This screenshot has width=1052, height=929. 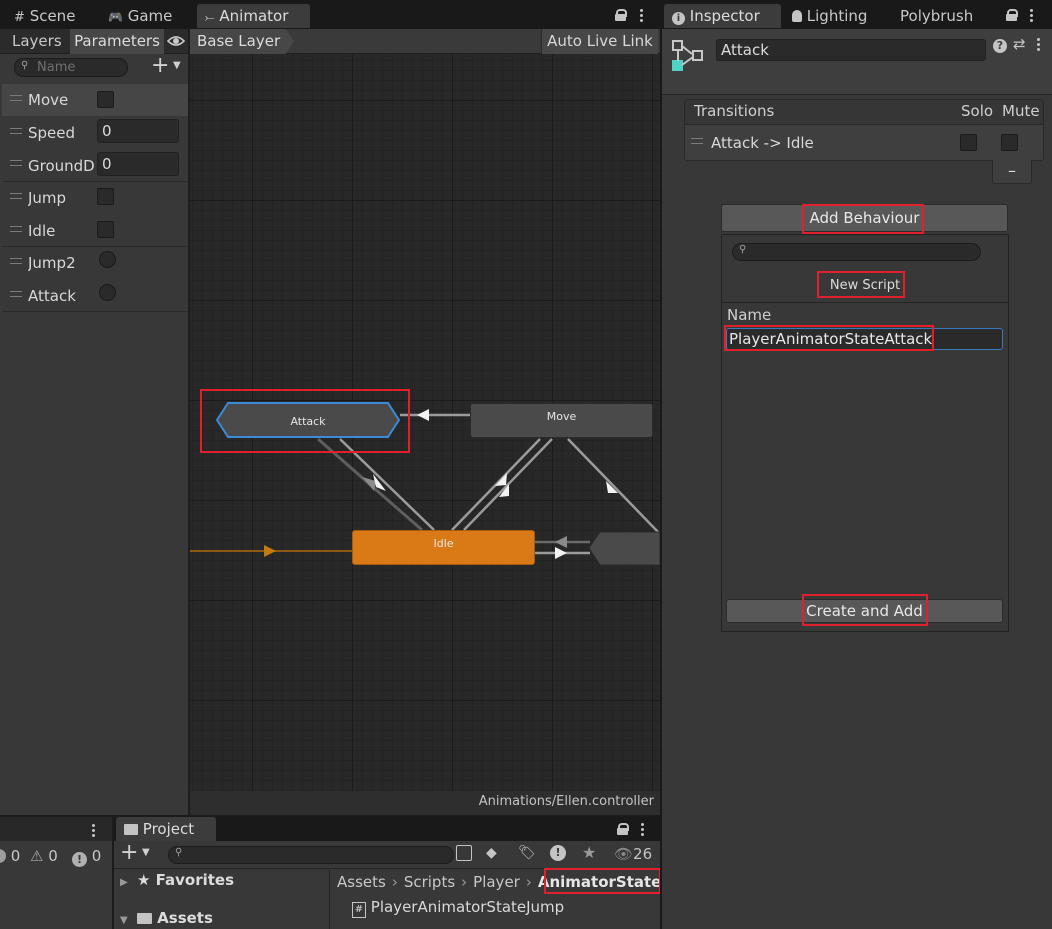 What do you see at coordinates (968, 142) in the screenshot?
I see `solo-checkbox` at bounding box center [968, 142].